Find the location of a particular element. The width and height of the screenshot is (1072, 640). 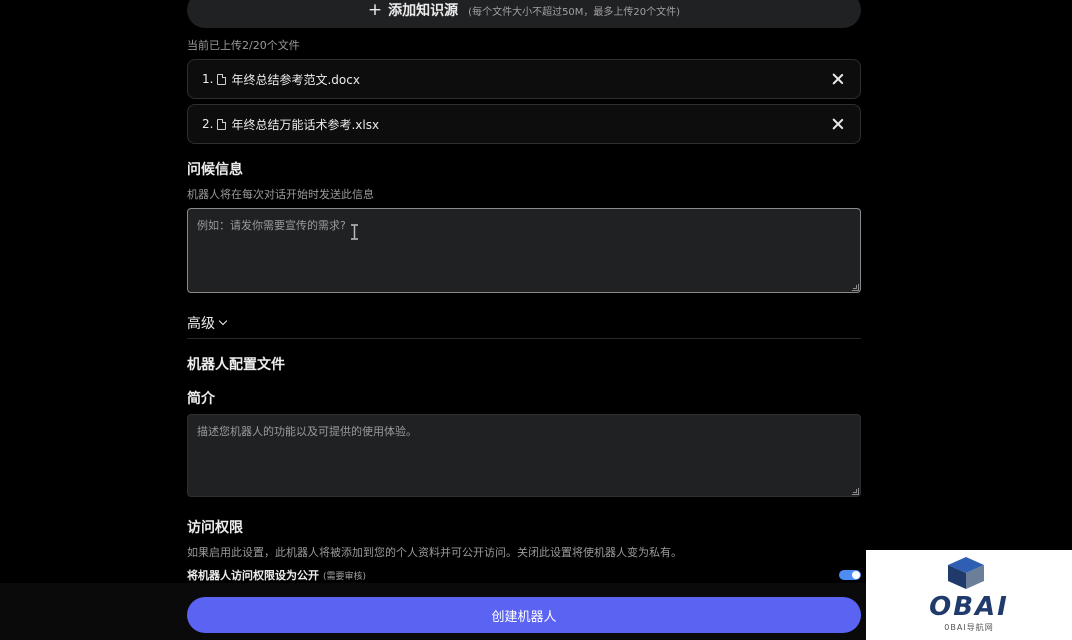

intro-title: 简介 is located at coordinates (201, 399).